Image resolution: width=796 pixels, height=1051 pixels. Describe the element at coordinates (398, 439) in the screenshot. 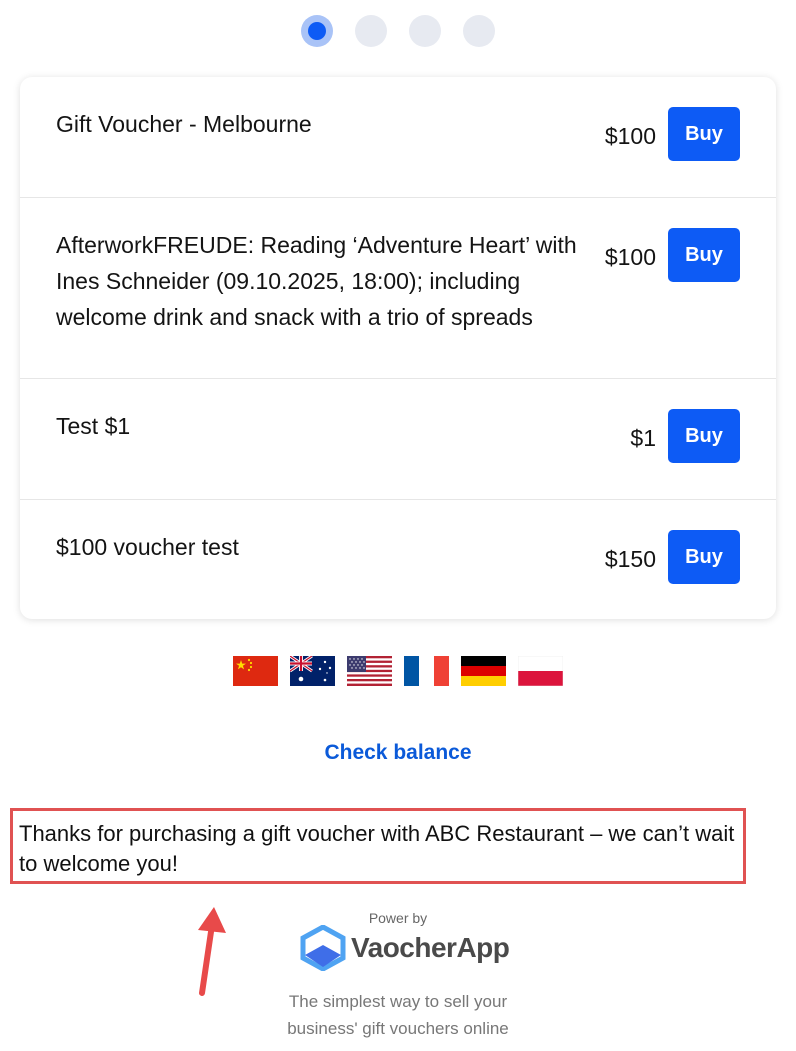

I see `voucher-row: Test $1 $1 Buy` at that location.